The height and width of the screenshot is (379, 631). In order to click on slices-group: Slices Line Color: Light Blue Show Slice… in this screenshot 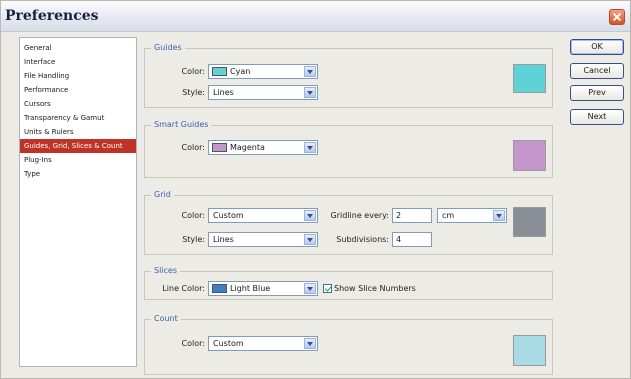, I will do `click(348, 283)`.